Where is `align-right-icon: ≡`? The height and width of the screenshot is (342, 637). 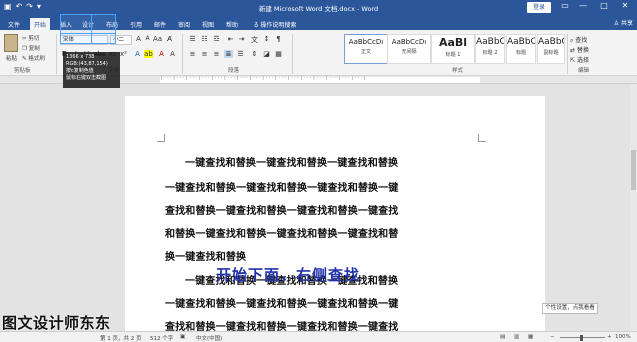 align-right-icon: ≡ is located at coordinates (216, 54).